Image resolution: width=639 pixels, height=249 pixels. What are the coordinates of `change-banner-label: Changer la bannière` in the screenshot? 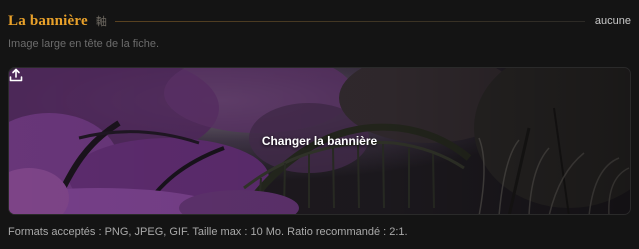 It's located at (319, 141).